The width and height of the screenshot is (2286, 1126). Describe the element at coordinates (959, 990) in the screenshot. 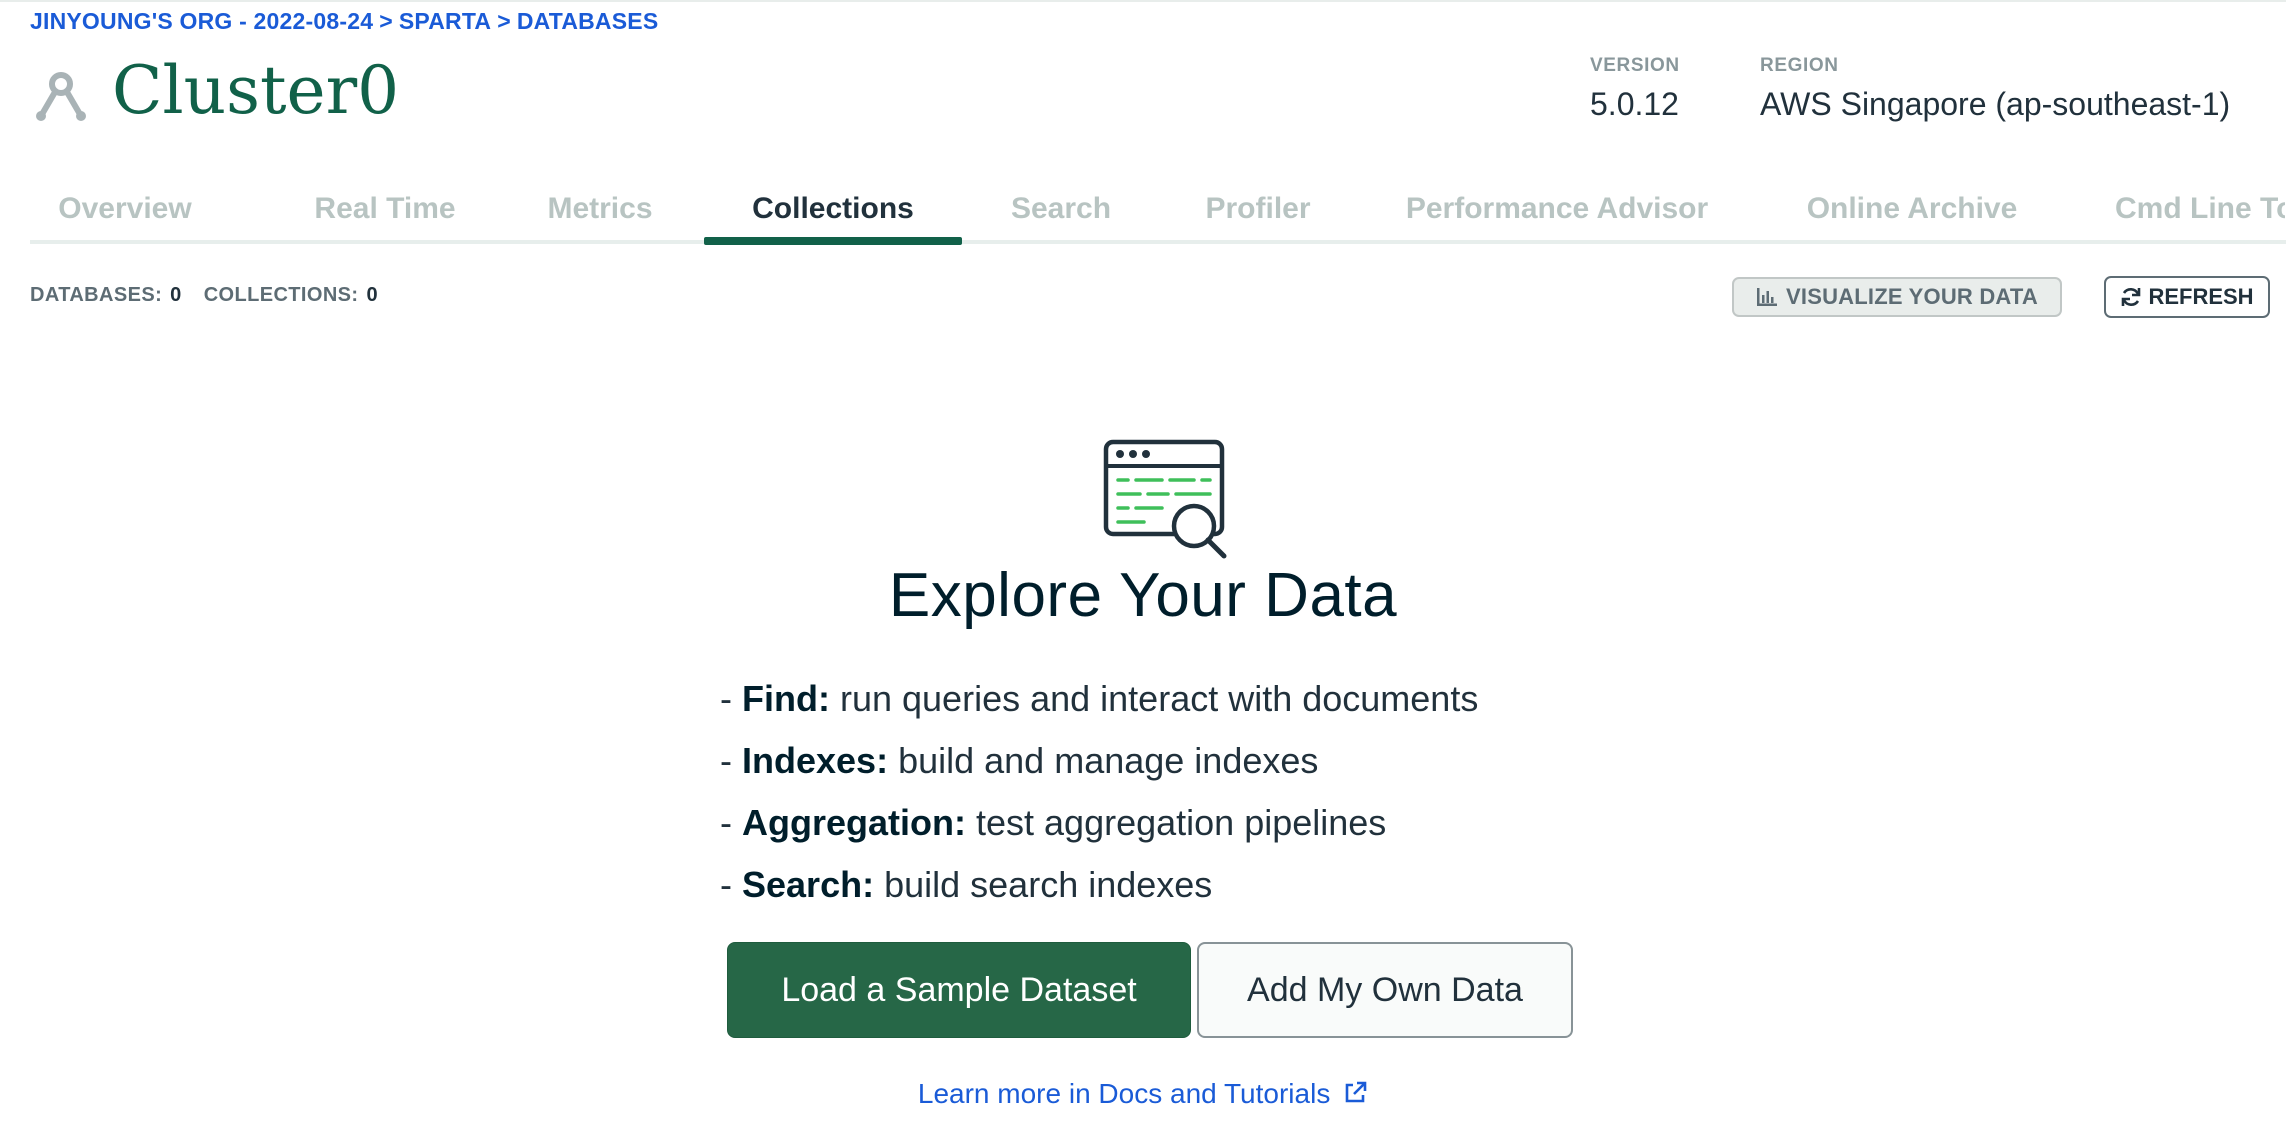

I see `load-sample-dataset-button: Load a Sample Dataset` at that location.